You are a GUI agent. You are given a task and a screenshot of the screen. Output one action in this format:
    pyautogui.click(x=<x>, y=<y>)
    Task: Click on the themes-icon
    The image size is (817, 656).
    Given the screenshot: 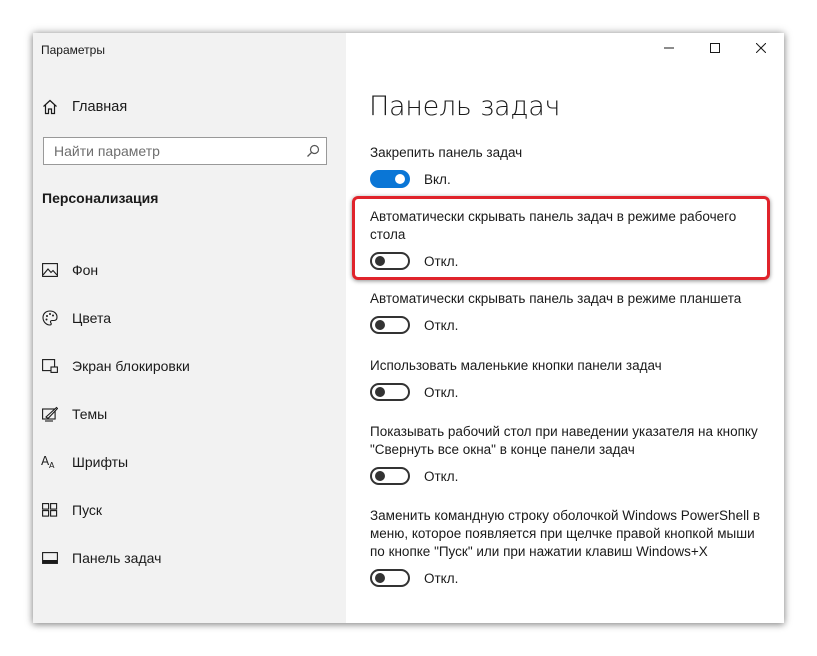 What is the action you would take?
    pyautogui.click(x=50, y=414)
    